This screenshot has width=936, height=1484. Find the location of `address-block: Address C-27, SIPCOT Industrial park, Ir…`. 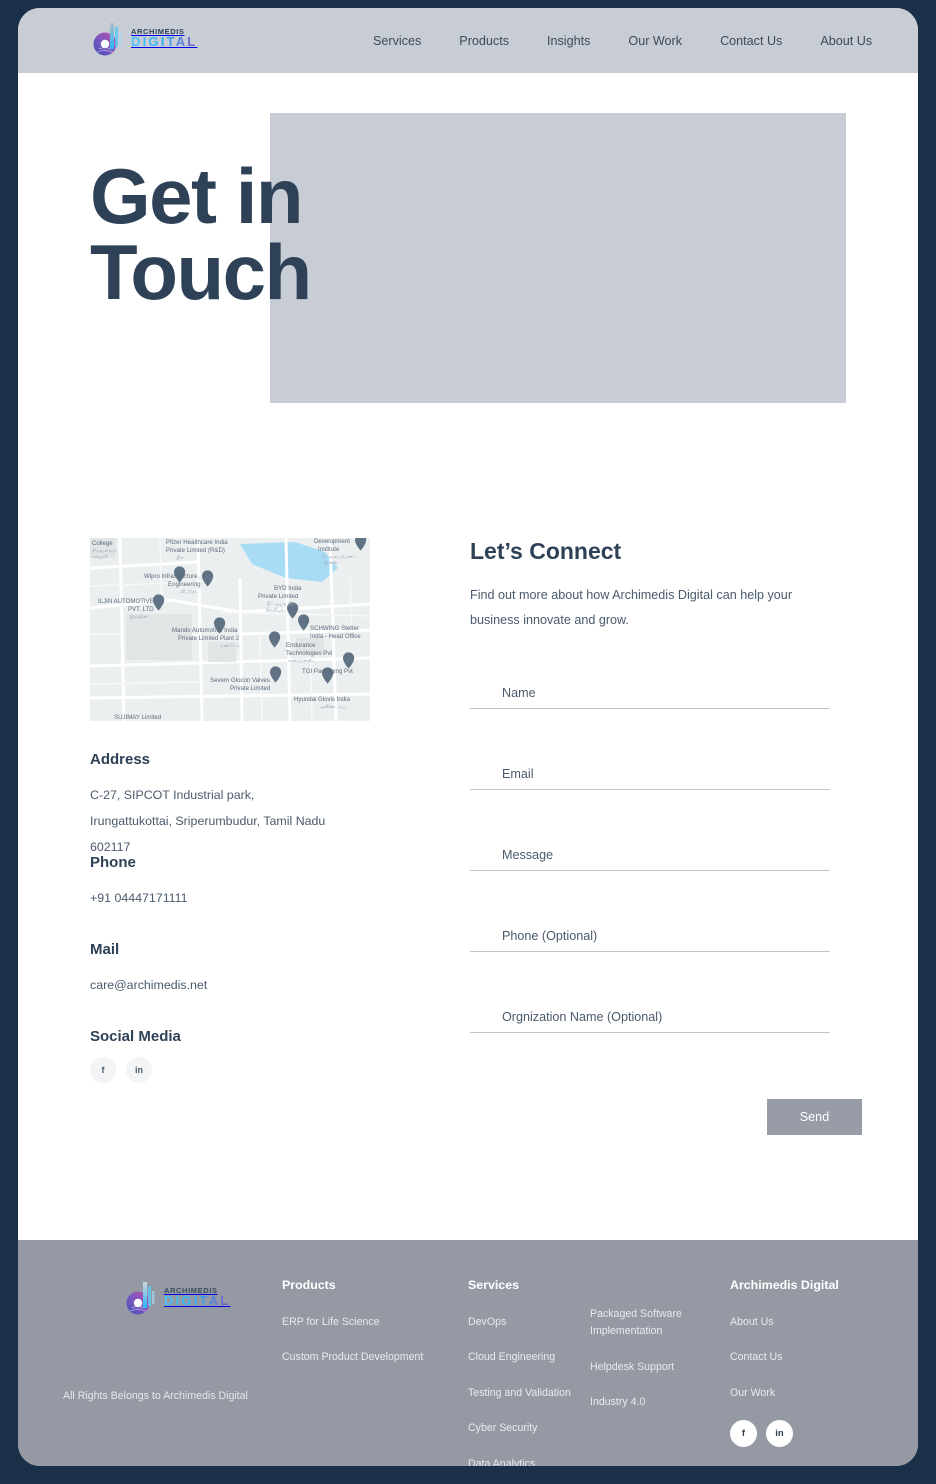

address-block: Address C-27, SIPCOT Industrial park, Ir… is located at coordinates (231, 805).